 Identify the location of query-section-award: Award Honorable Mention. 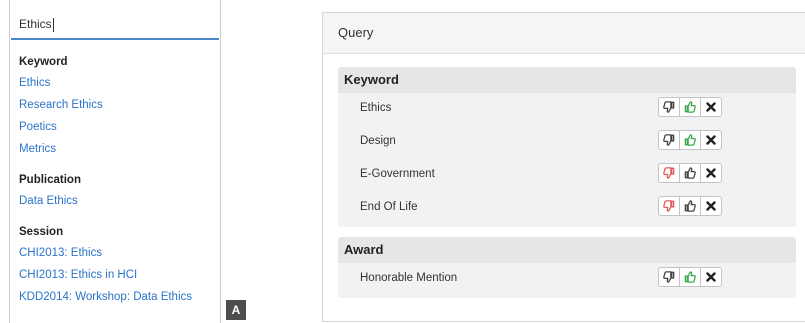
(567, 267).